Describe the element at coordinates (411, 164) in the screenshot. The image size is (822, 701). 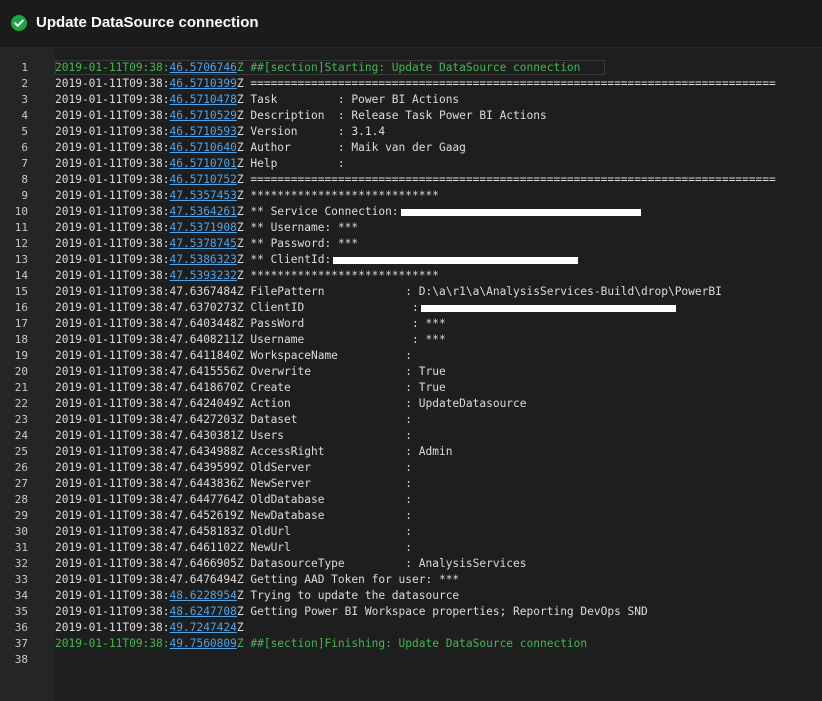
I see `log-line: 7 2019-01-11T09:38:46.5710701Z Help :` at that location.